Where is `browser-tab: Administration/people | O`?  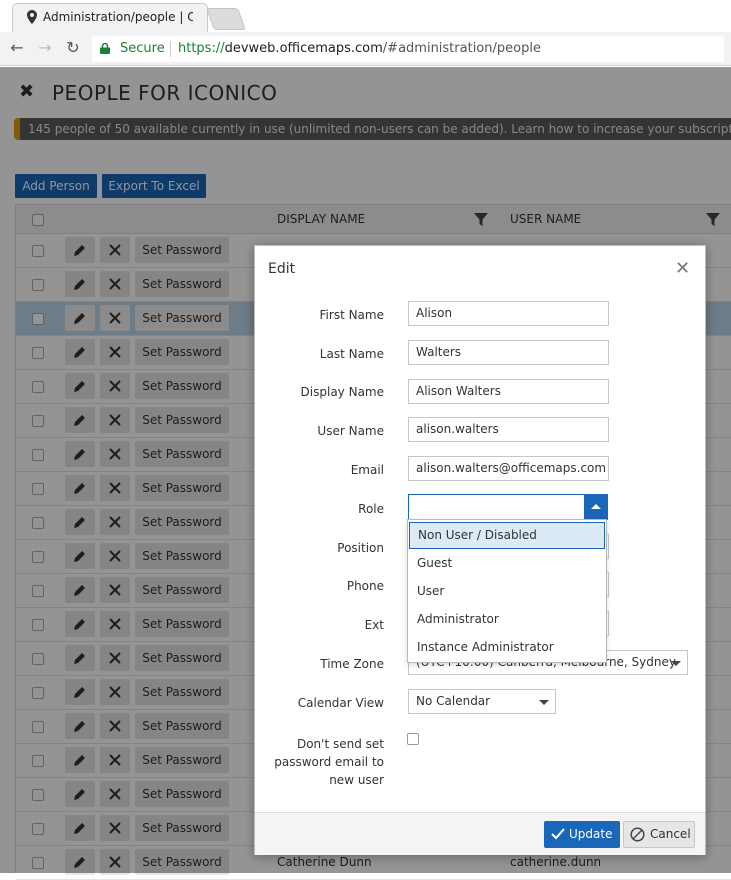
browser-tab: Administration/people | O is located at coordinates (110, 17).